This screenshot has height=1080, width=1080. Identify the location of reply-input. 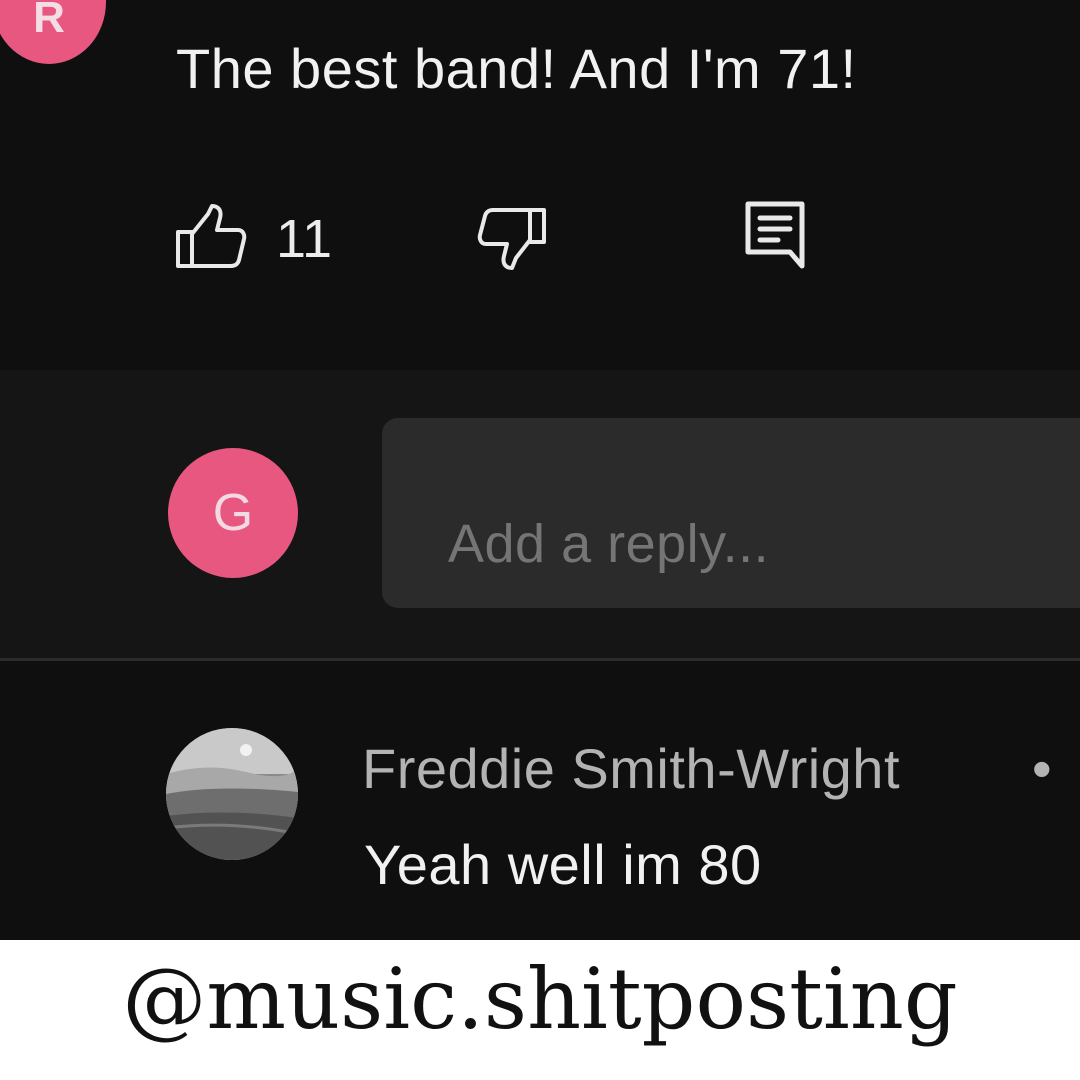
(731, 513).